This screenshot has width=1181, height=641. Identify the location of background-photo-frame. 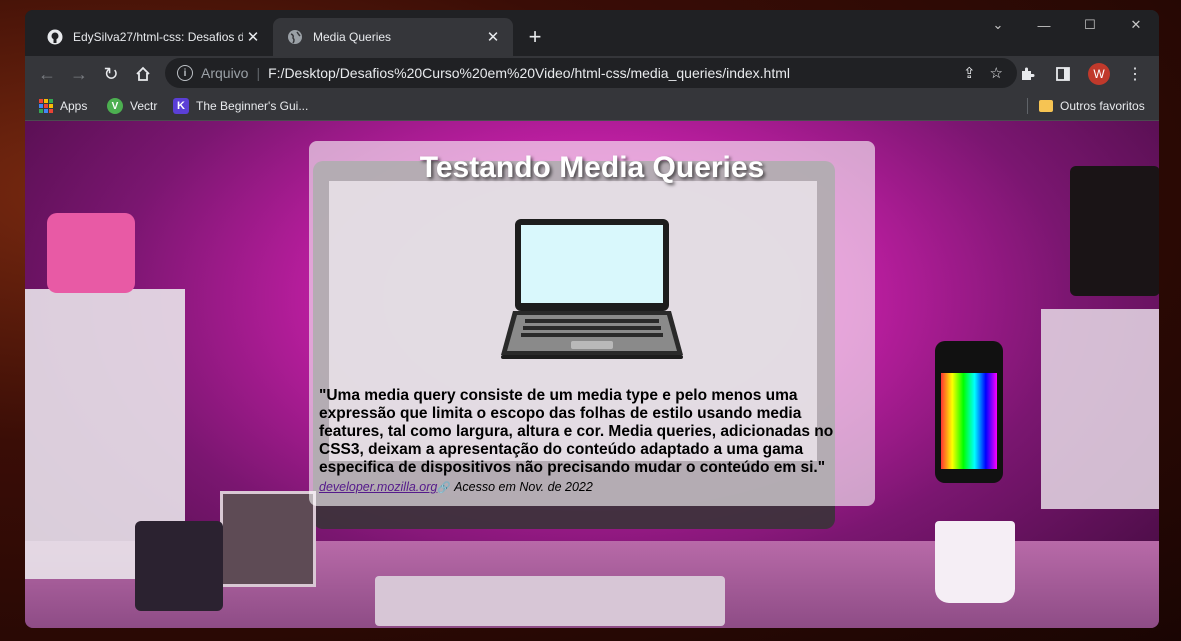
(268, 539).